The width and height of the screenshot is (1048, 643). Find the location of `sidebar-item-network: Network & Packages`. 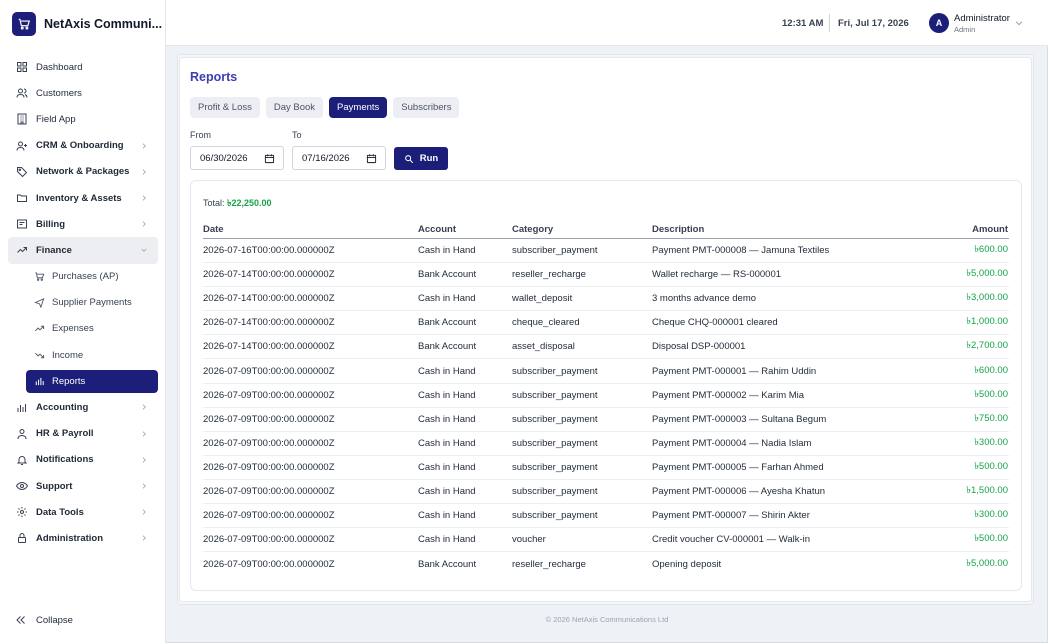

sidebar-item-network: Network & Packages is located at coordinates (83, 172).